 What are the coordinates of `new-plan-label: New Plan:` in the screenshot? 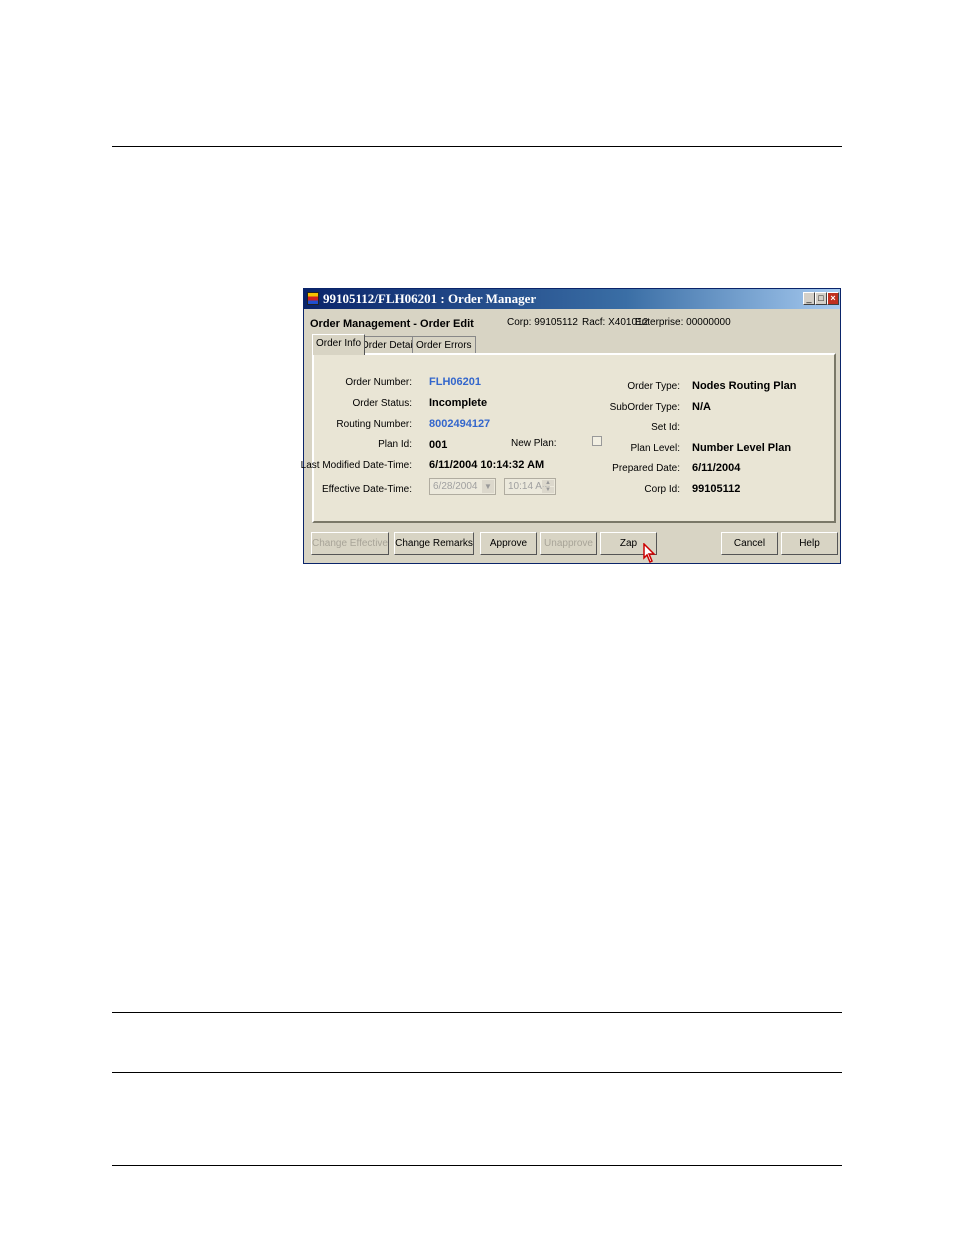 It's located at (534, 443).